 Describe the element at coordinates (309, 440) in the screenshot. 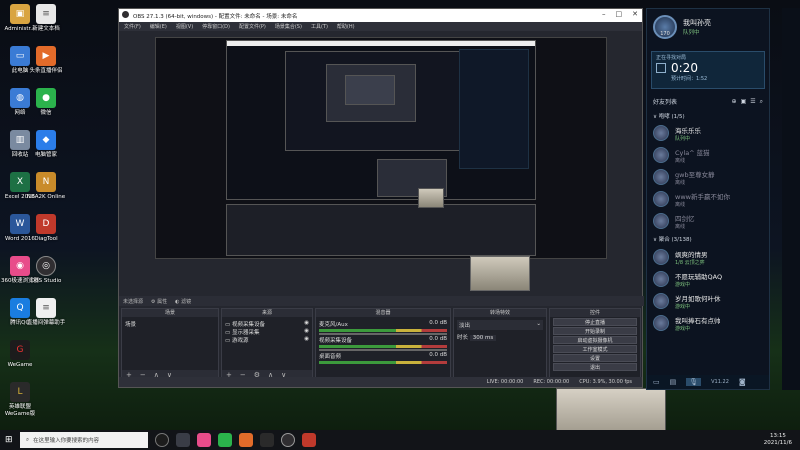

I see `wegame-icon` at that location.